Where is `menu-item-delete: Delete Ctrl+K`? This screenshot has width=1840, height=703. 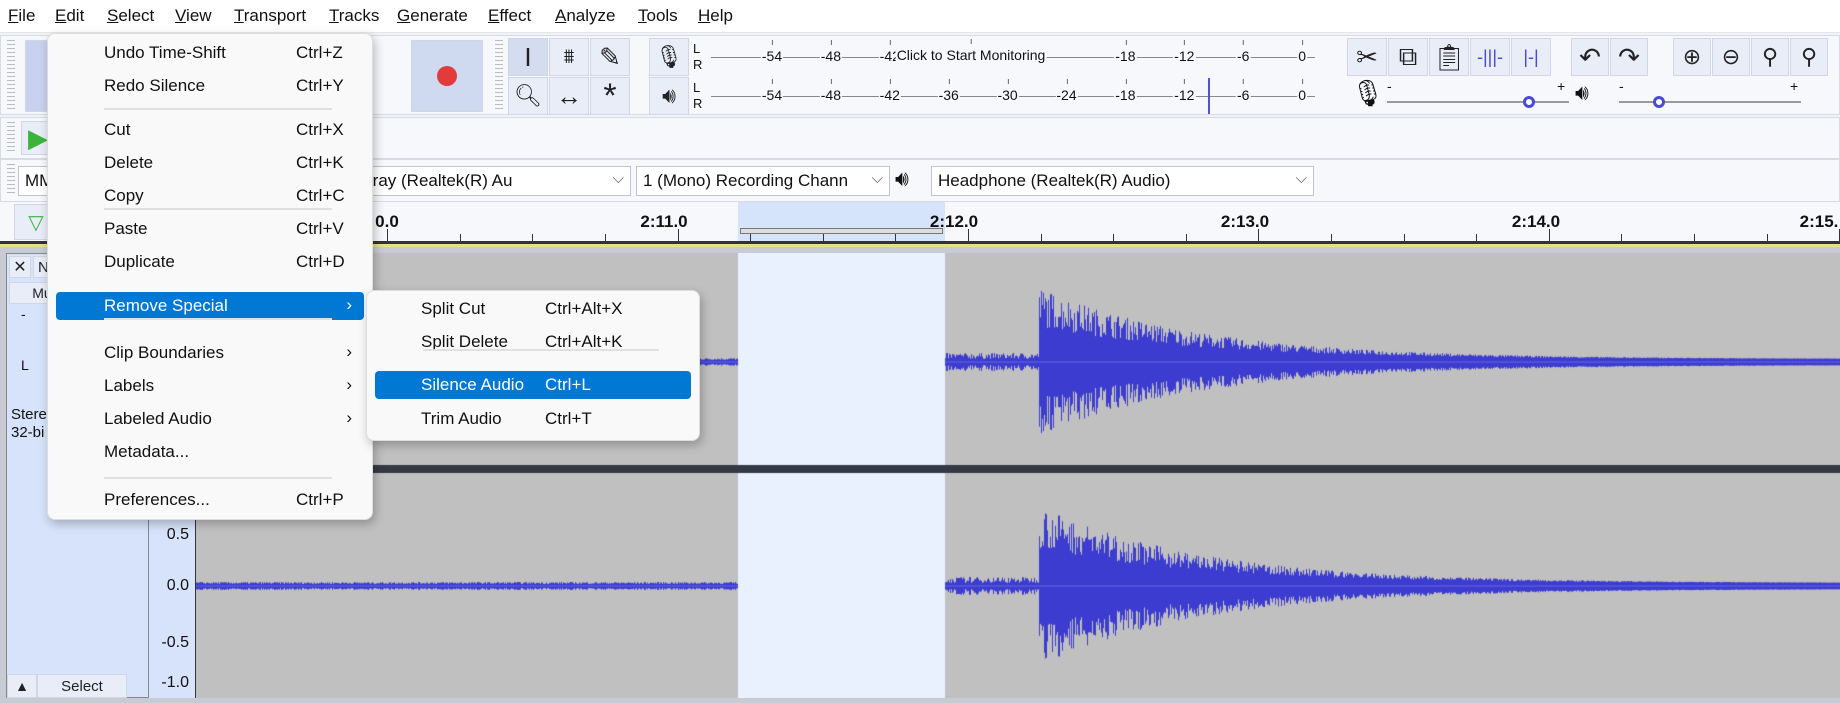 menu-item-delete: Delete Ctrl+K is located at coordinates (210, 163).